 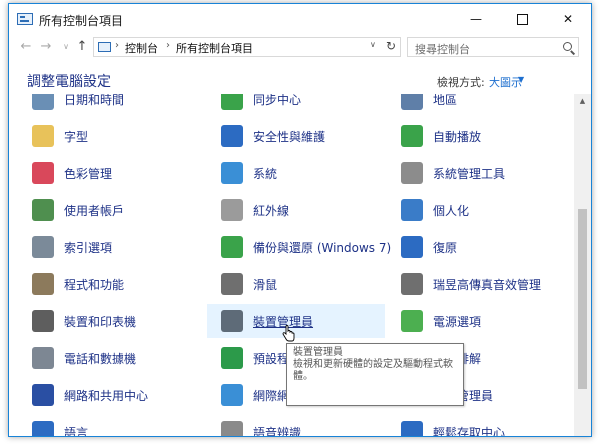 What do you see at coordinates (81, 21) in the screenshot?
I see `window-title: 所有控制台項目` at bounding box center [81, 21].